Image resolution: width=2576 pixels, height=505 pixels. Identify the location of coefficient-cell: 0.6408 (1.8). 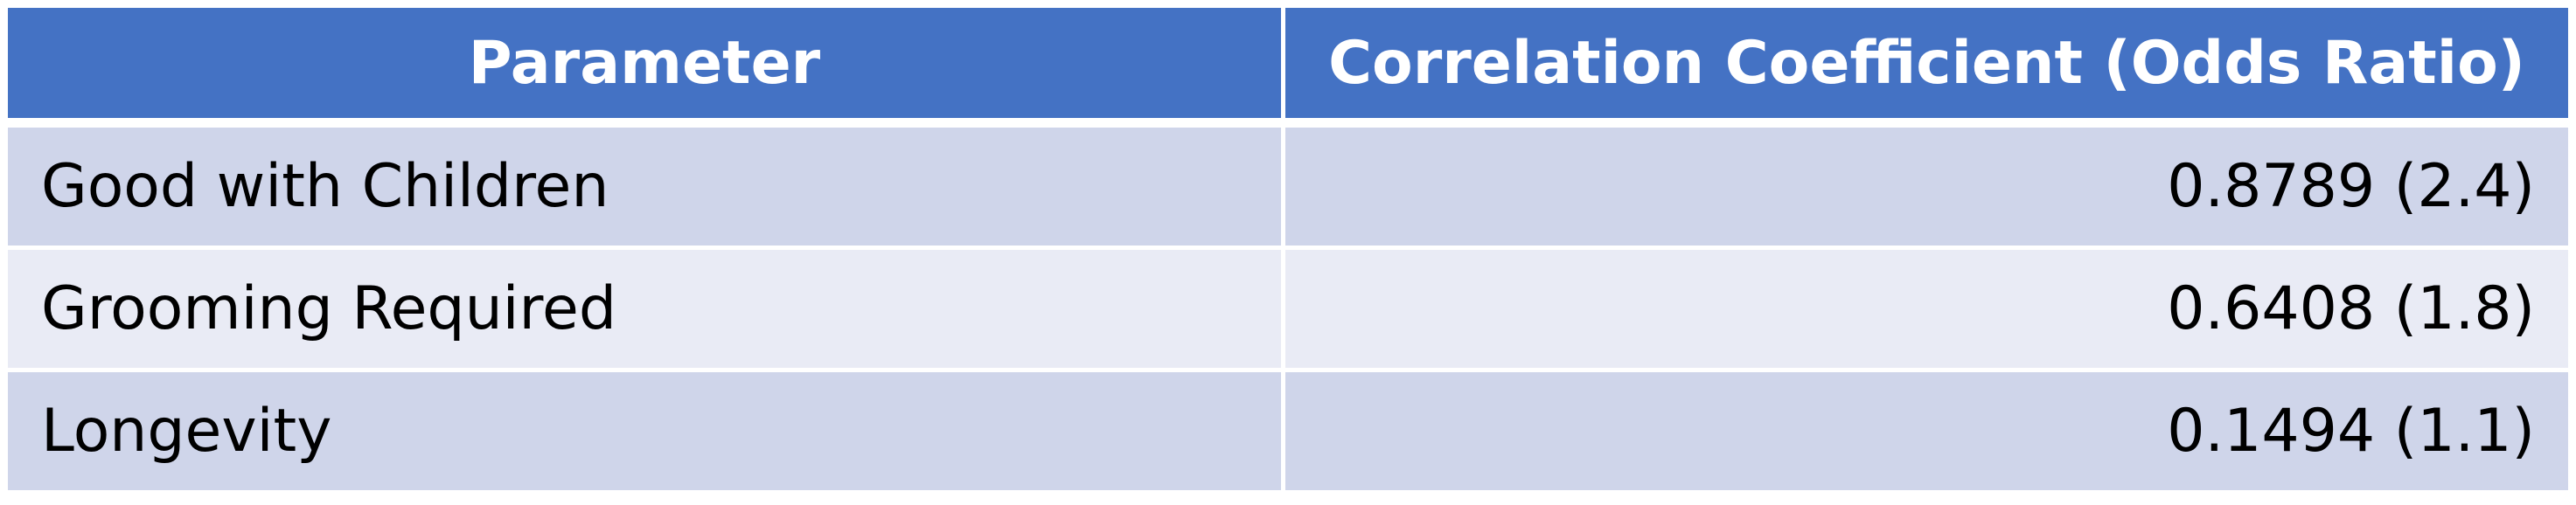
(1926, 311).